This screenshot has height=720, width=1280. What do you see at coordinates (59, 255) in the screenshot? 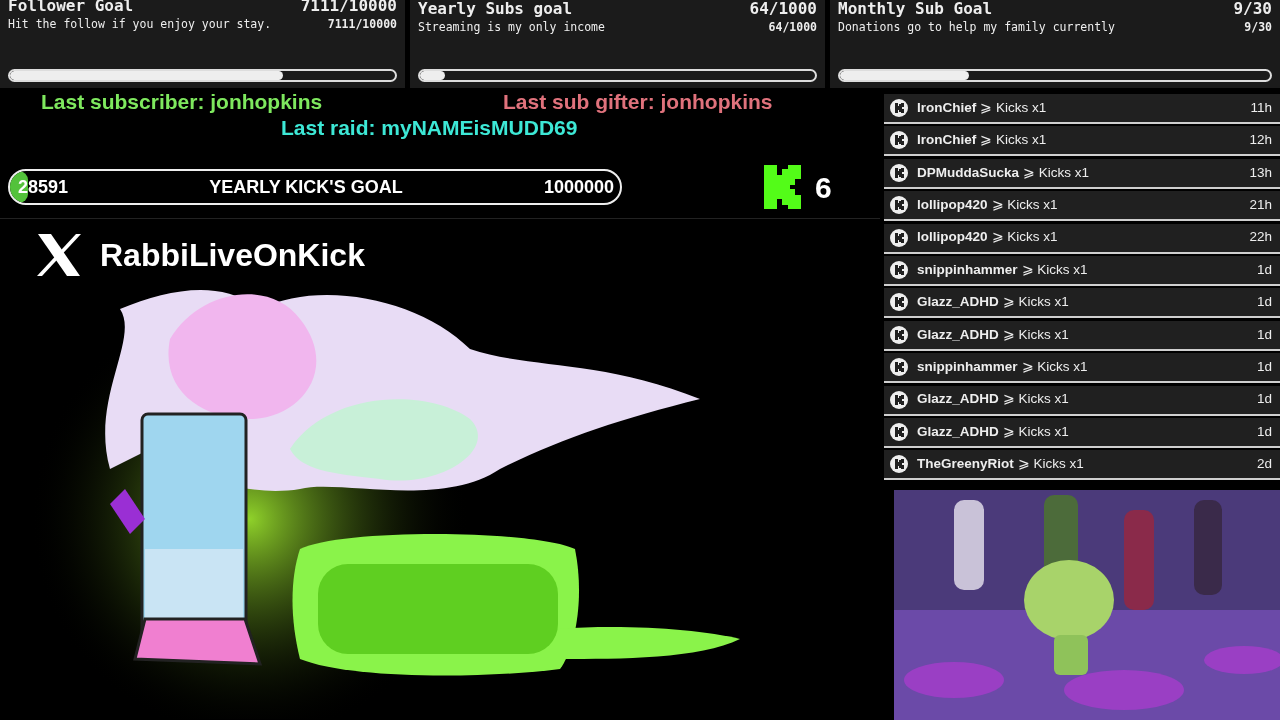
I see `x-logo-icon` at bounding box center [59, 255].